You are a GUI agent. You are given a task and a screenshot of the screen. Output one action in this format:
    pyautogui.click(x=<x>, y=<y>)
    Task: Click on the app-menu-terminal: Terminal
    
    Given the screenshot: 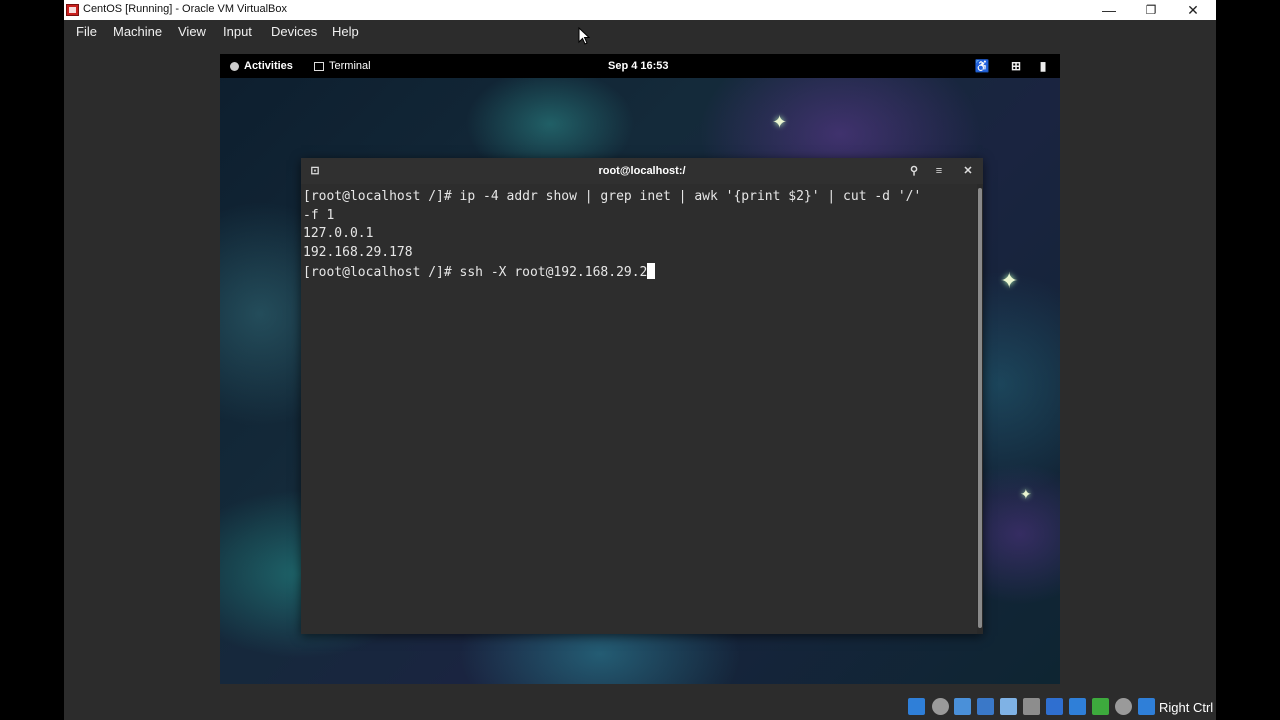 What is the action you would take?
    pyautogui.click(x=342, y=66)
    